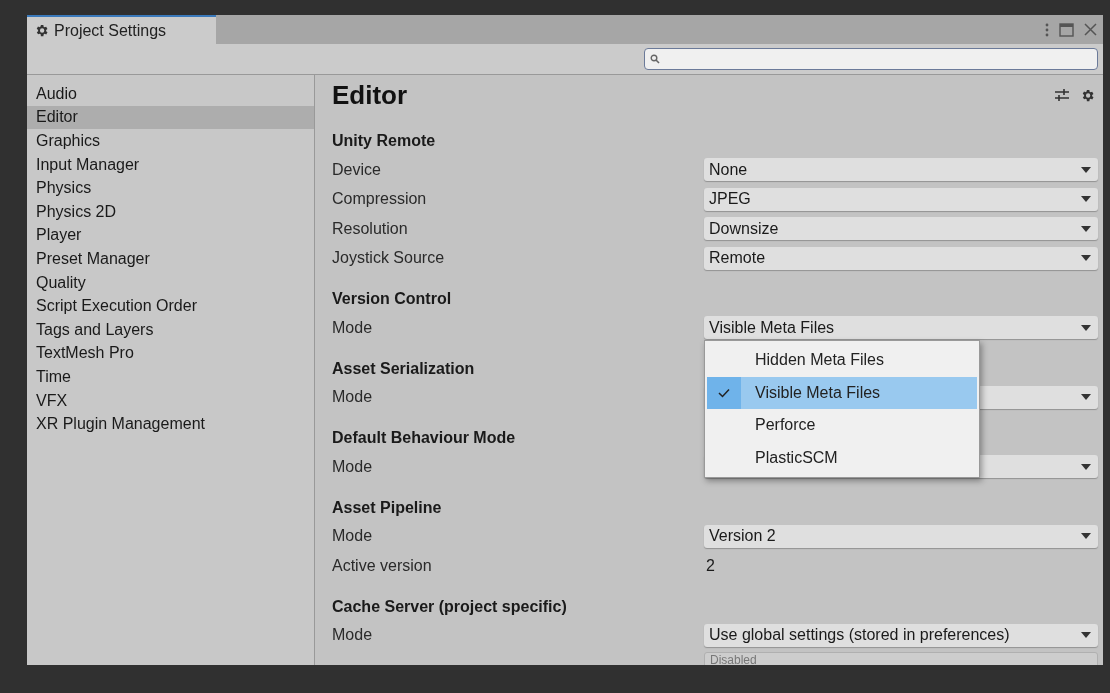 The width and height of the screenshot is (1110, 693). I want to click on field-label: Joystick Source, so click(389, 258).